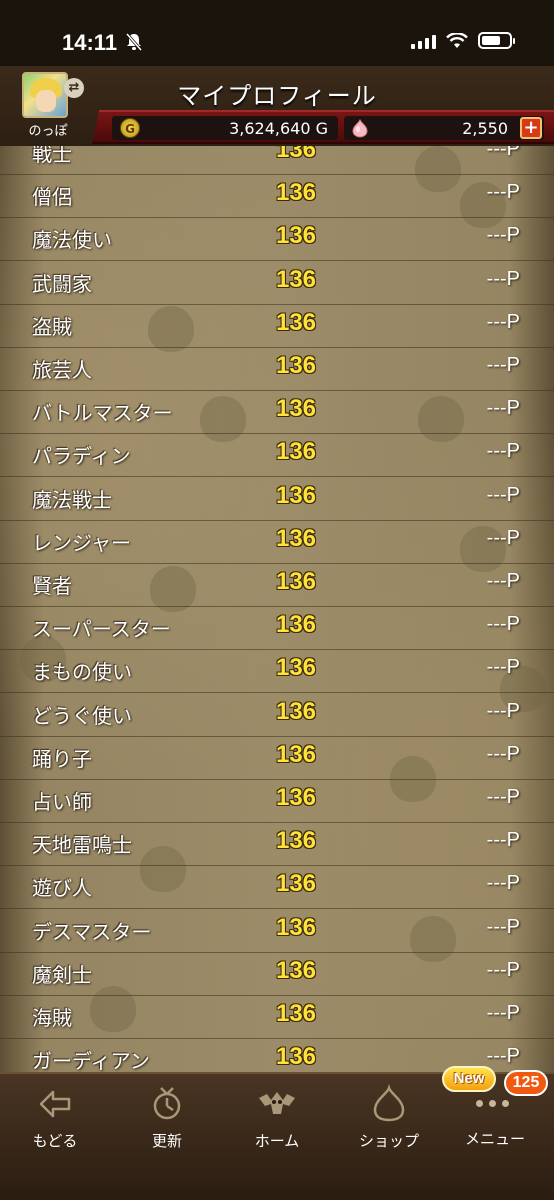 The width and height of the screenshot is (554, 1200). I want to click on job-row: 旅芸人 136 ---P, so click(277, 369).